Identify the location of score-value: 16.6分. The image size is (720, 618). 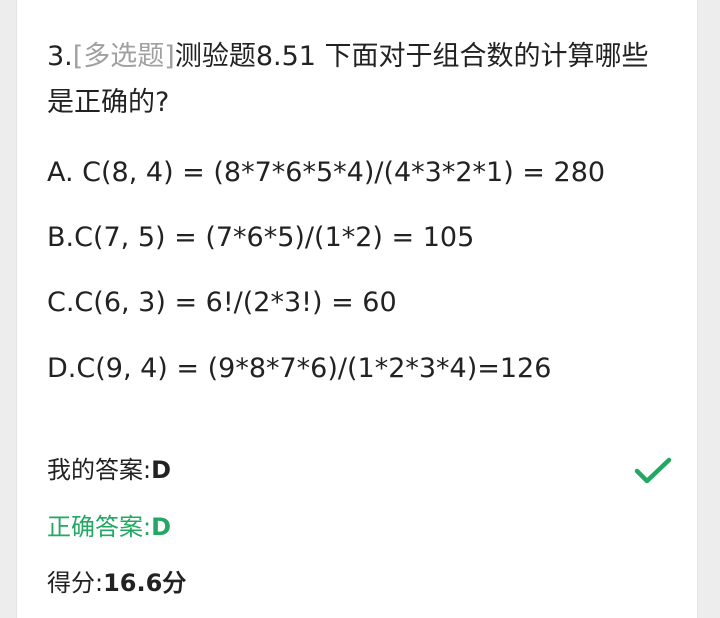
(145, 583).